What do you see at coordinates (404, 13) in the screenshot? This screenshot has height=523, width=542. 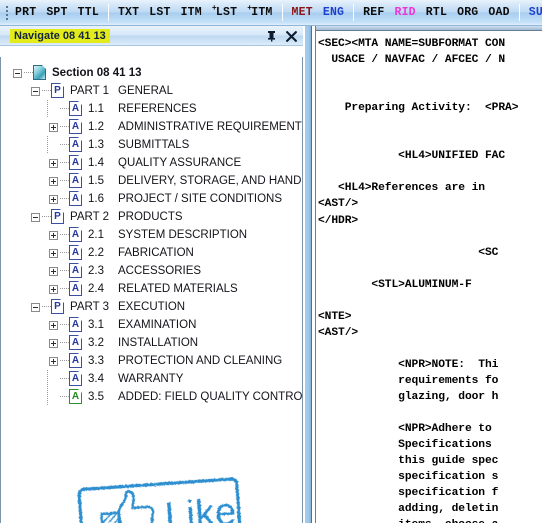 I see `toolbar-button-rid: RID` at bounding box center [404, 13].